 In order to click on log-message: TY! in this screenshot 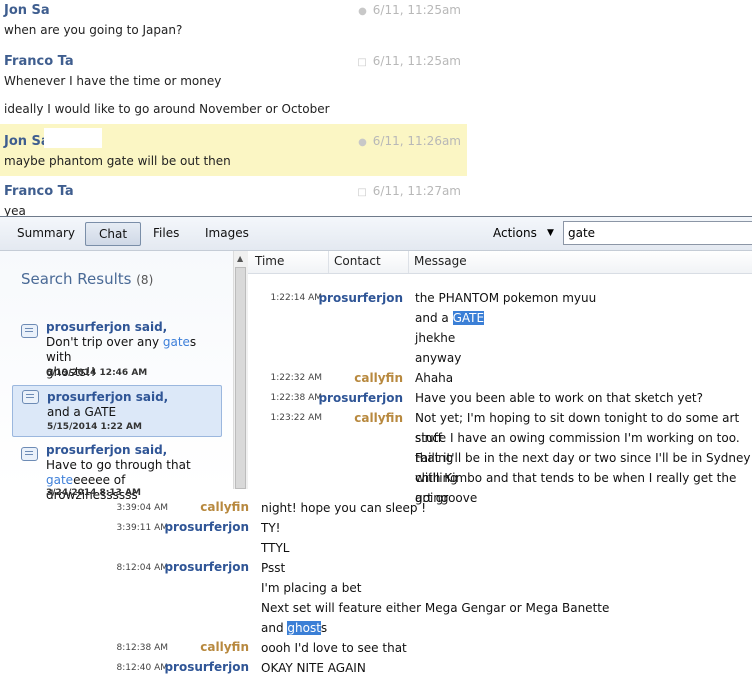, I will do `click(271, 528)`.